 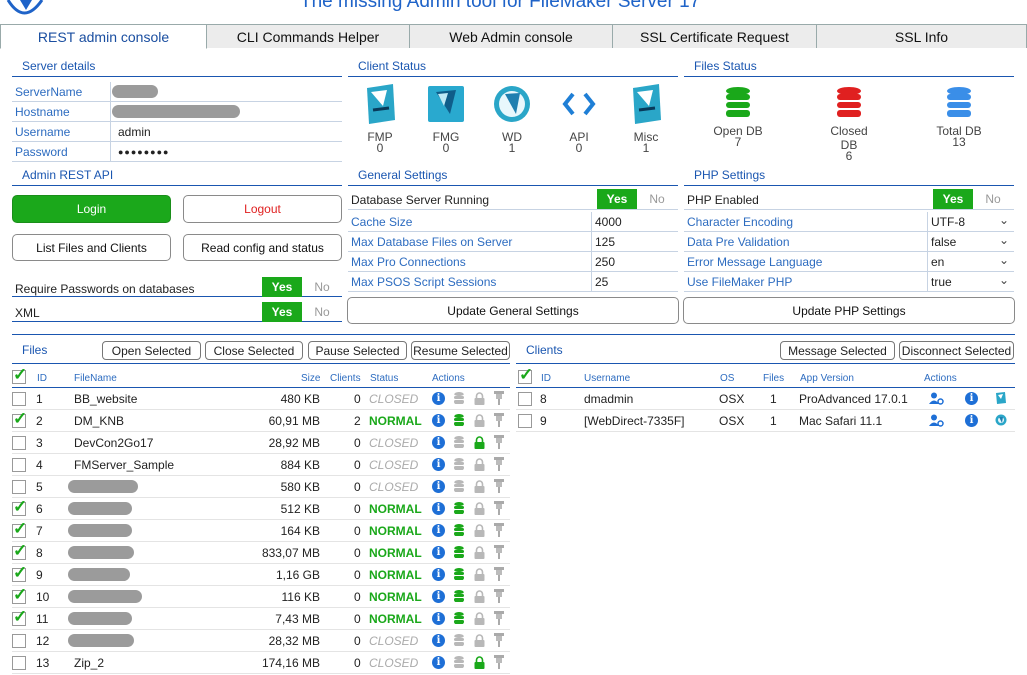 I want to click on php-enabled-no: No, so click(x=993, y=199).